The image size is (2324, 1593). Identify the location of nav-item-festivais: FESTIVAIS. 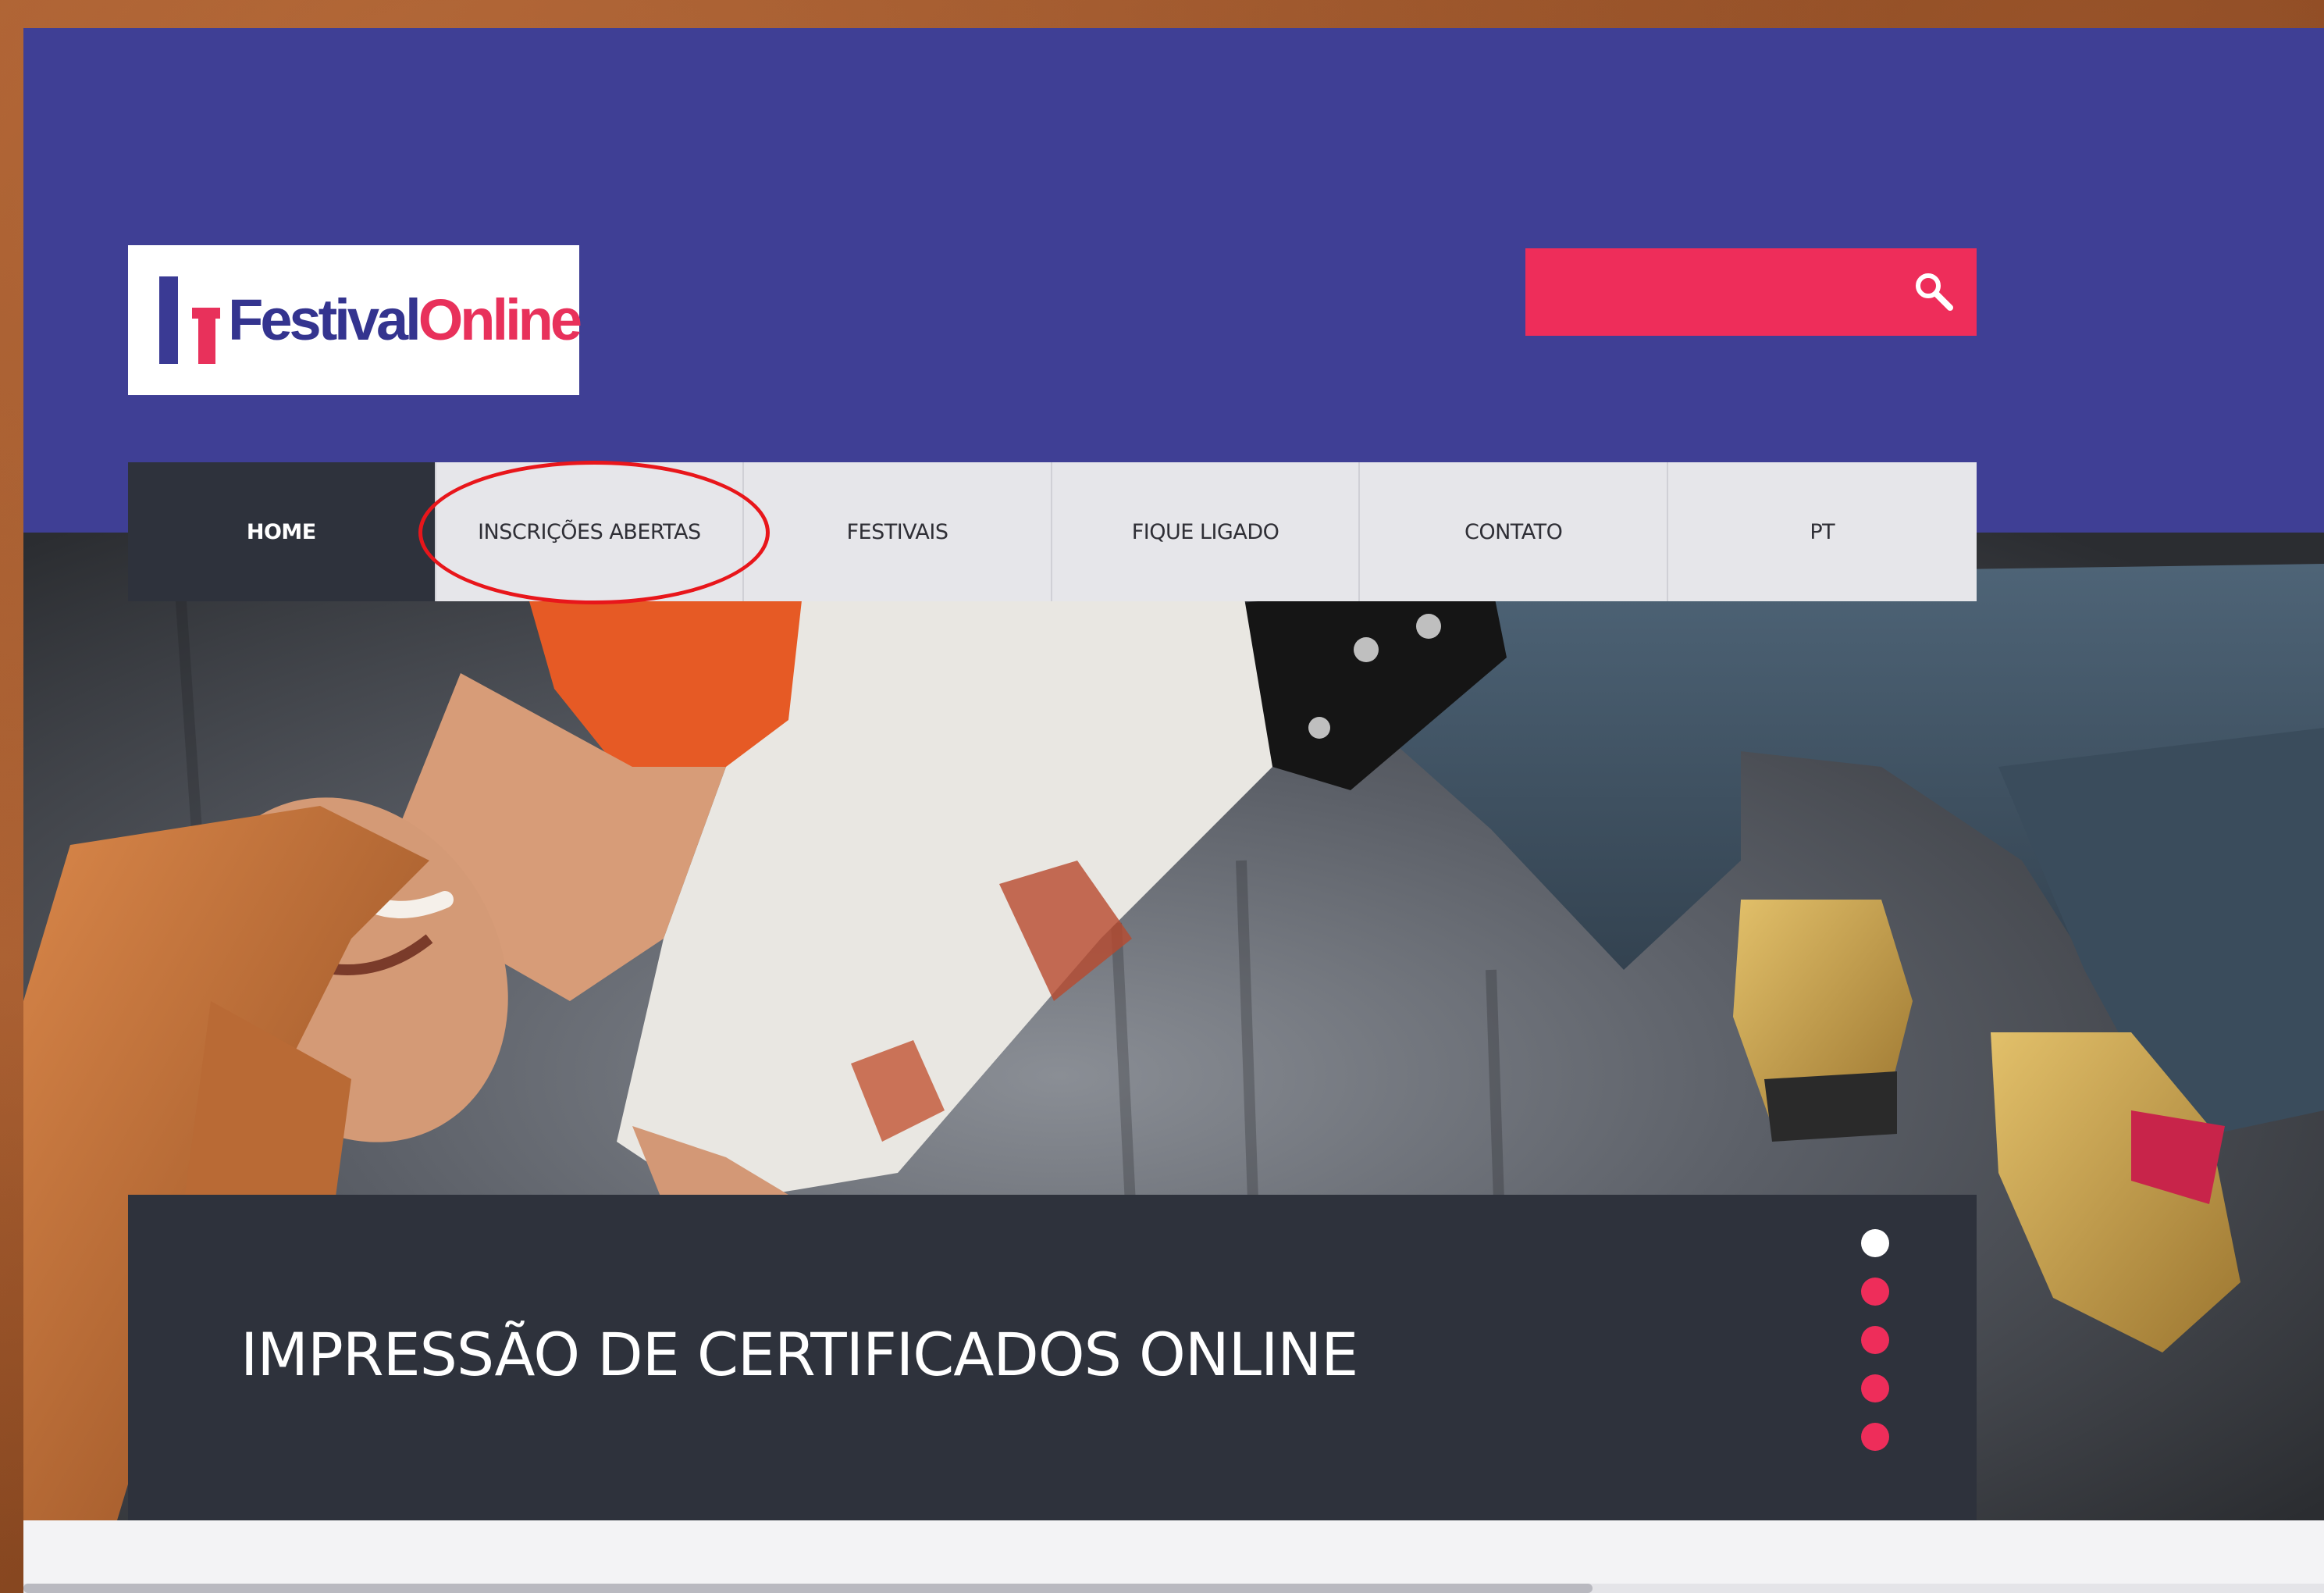
(898, 531).